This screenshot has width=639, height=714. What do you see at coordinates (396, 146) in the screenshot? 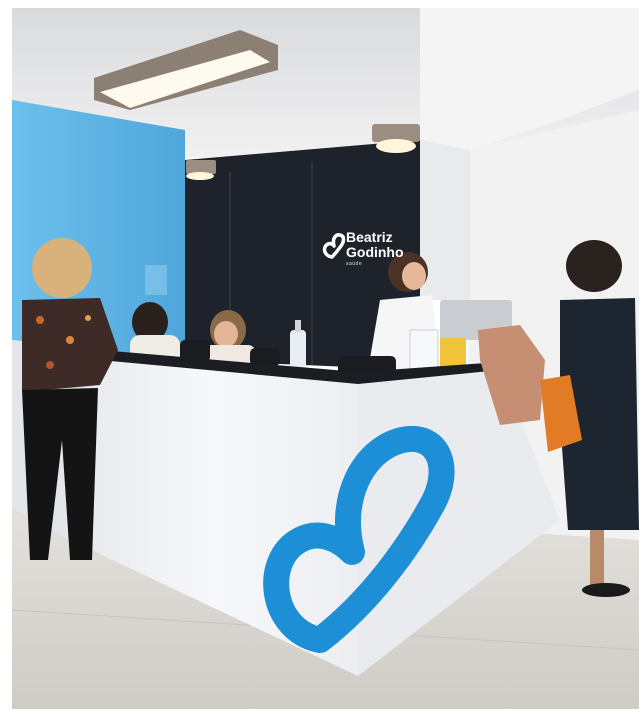
I see `spotlight-1-glow` at bounding box center [396, 146].